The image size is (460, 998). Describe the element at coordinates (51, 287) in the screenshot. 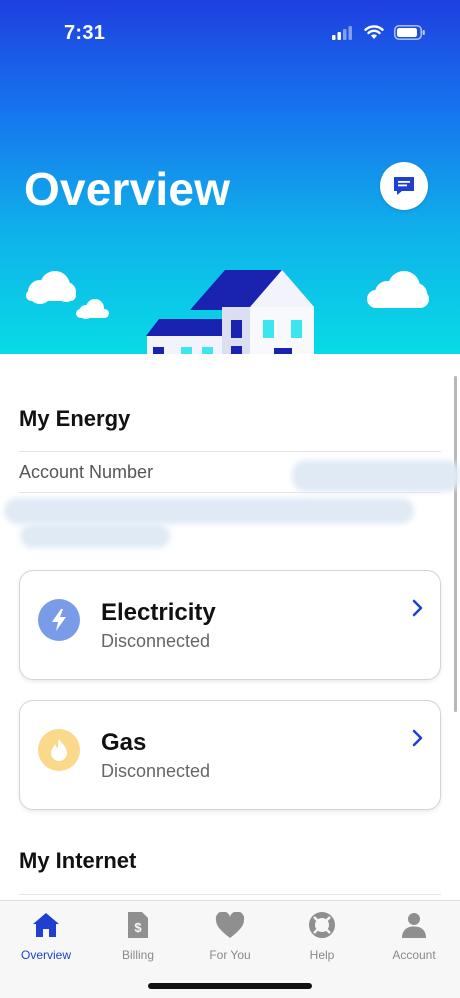

I see `cloud-left` at that location.